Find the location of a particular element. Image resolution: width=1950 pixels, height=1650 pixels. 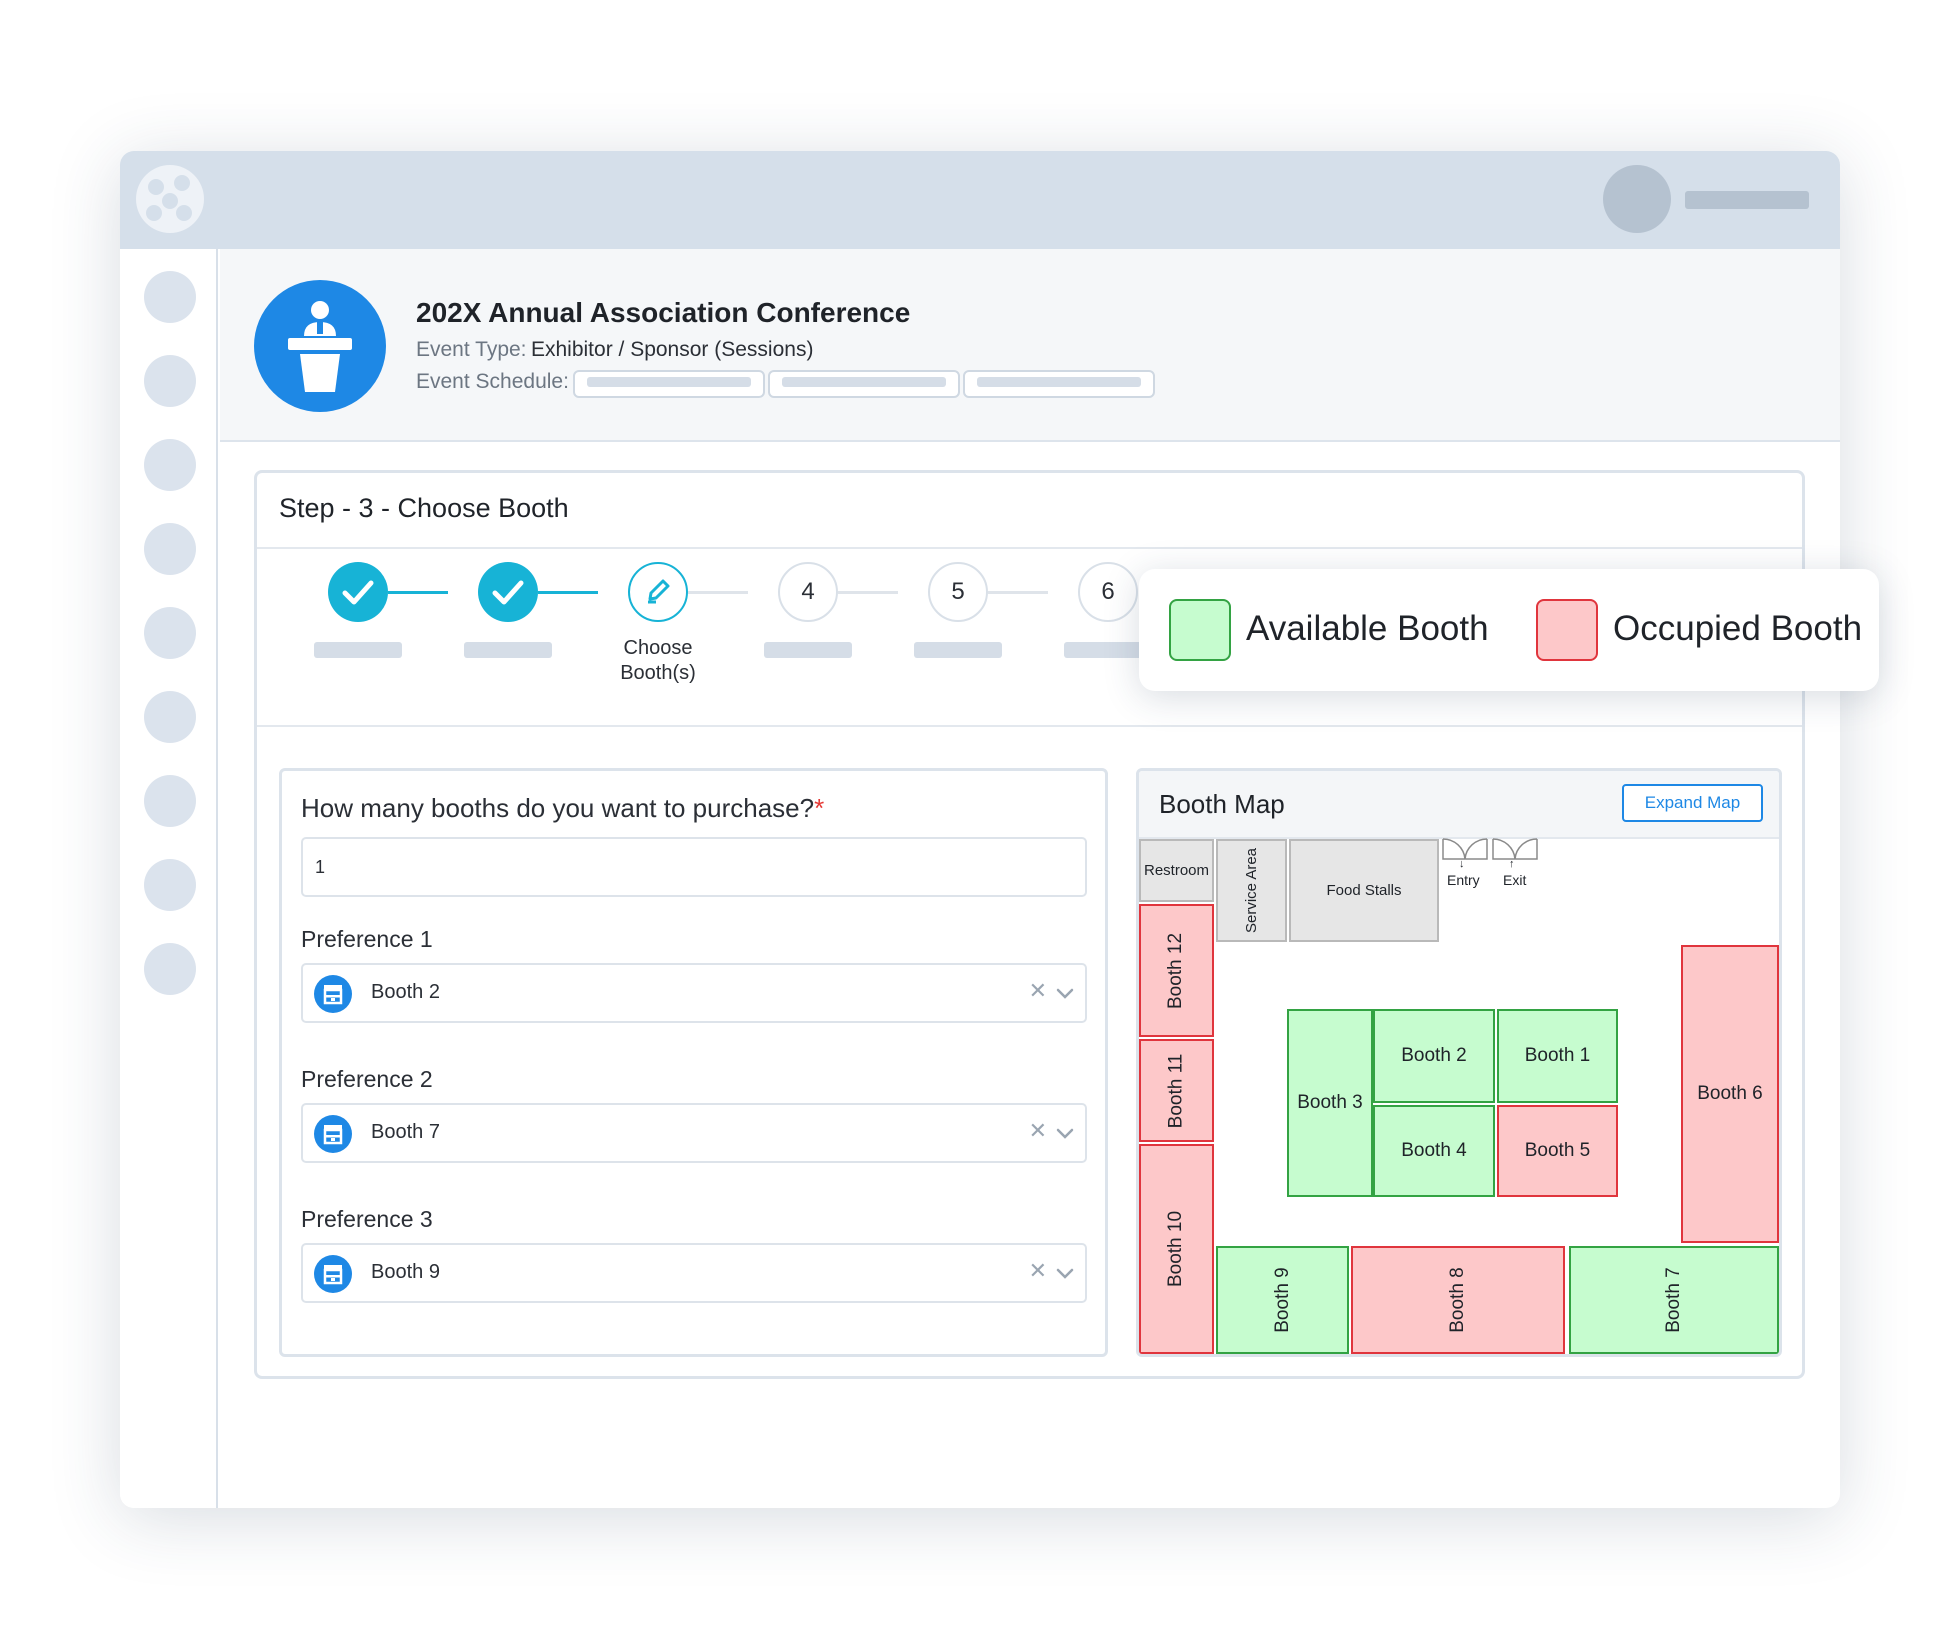

preference-3-select: Booth 9 ✕ is located at coordinates (694, 1273).